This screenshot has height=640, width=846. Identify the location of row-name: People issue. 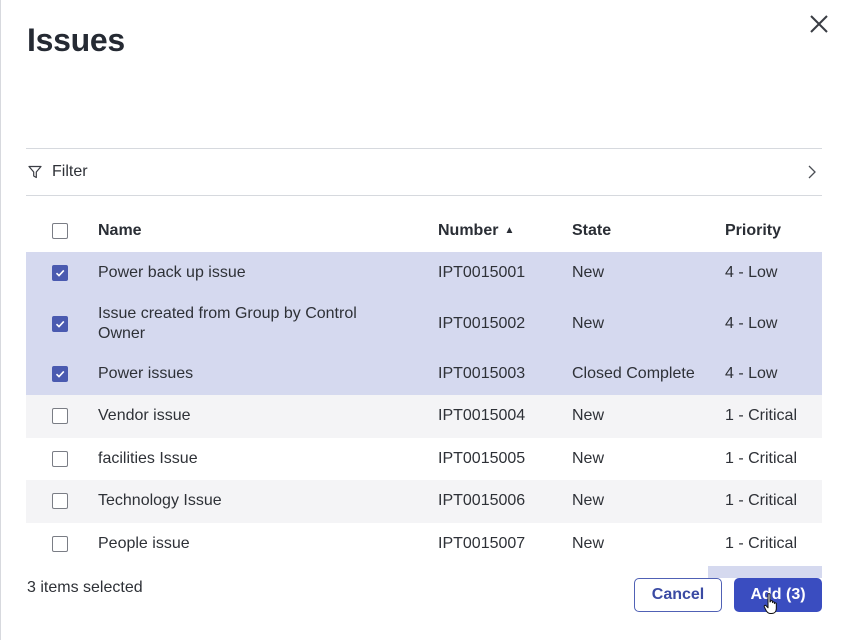
(144, 543).